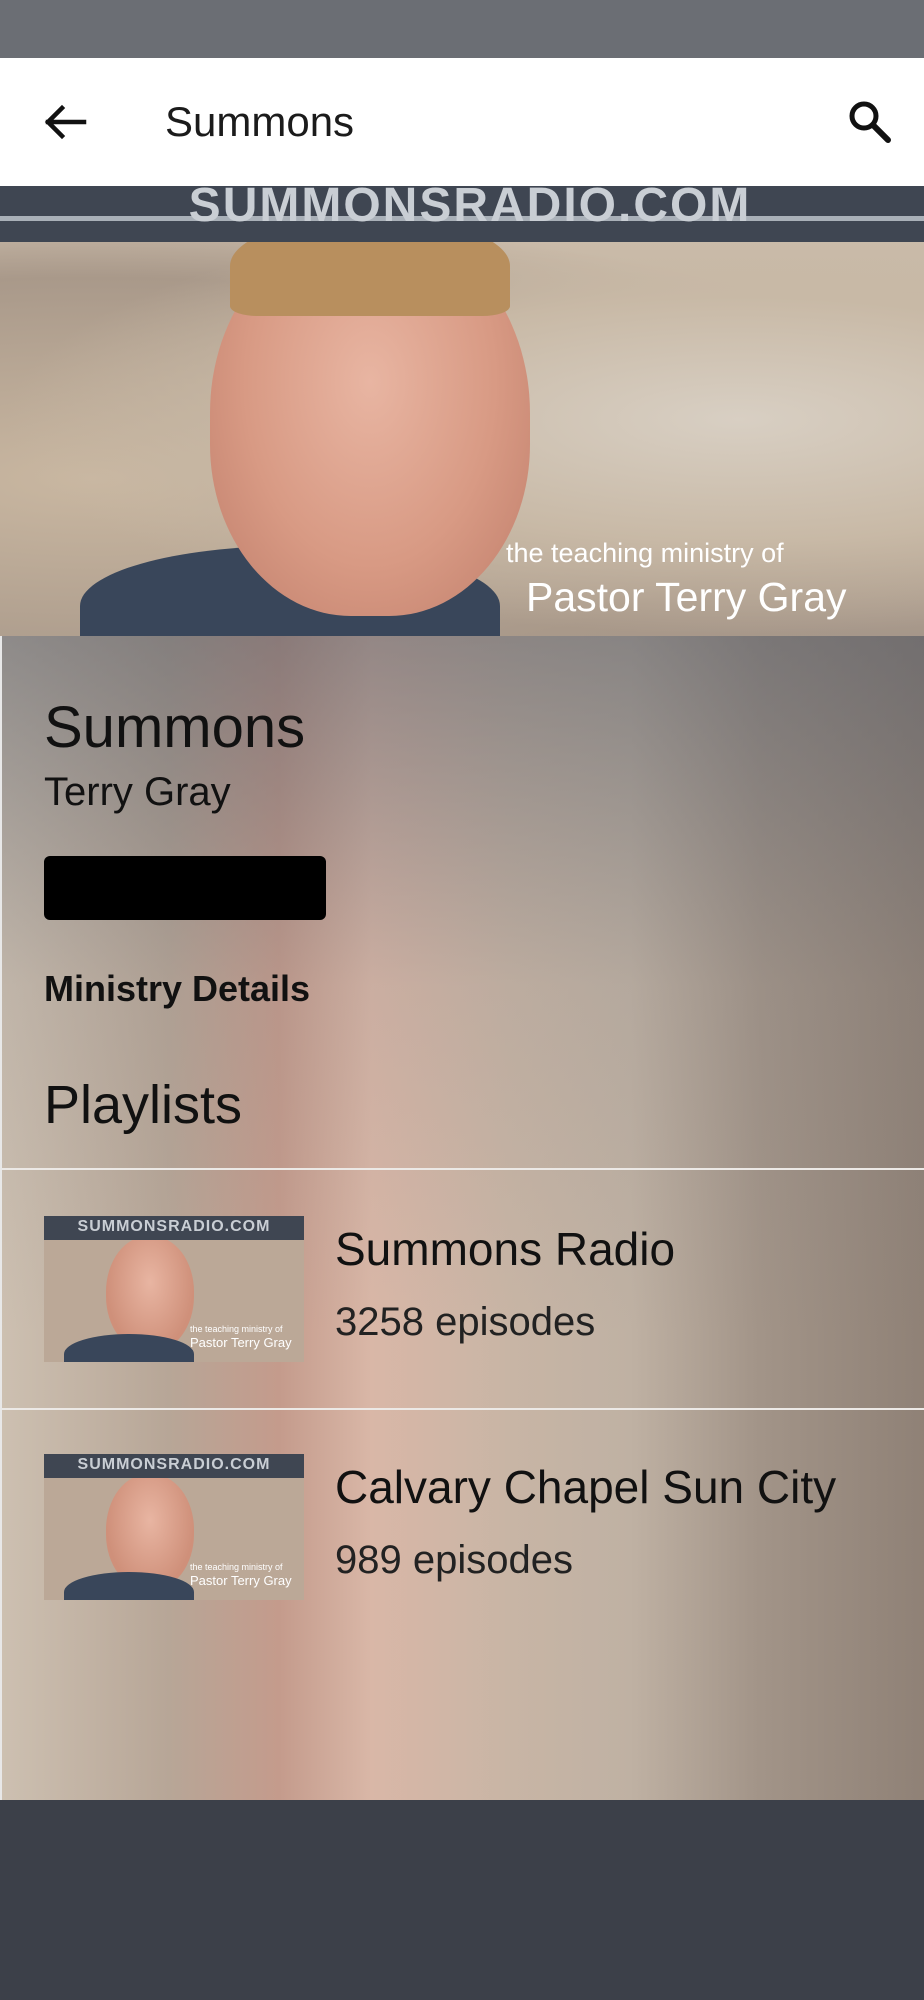 The width and height of the screenshot is (924, 2000). What do you see at coordinates (645, 553) in the screenshot?
I see `hero-caption-small: the teaching ministry of` at bounding box center [645, 553].